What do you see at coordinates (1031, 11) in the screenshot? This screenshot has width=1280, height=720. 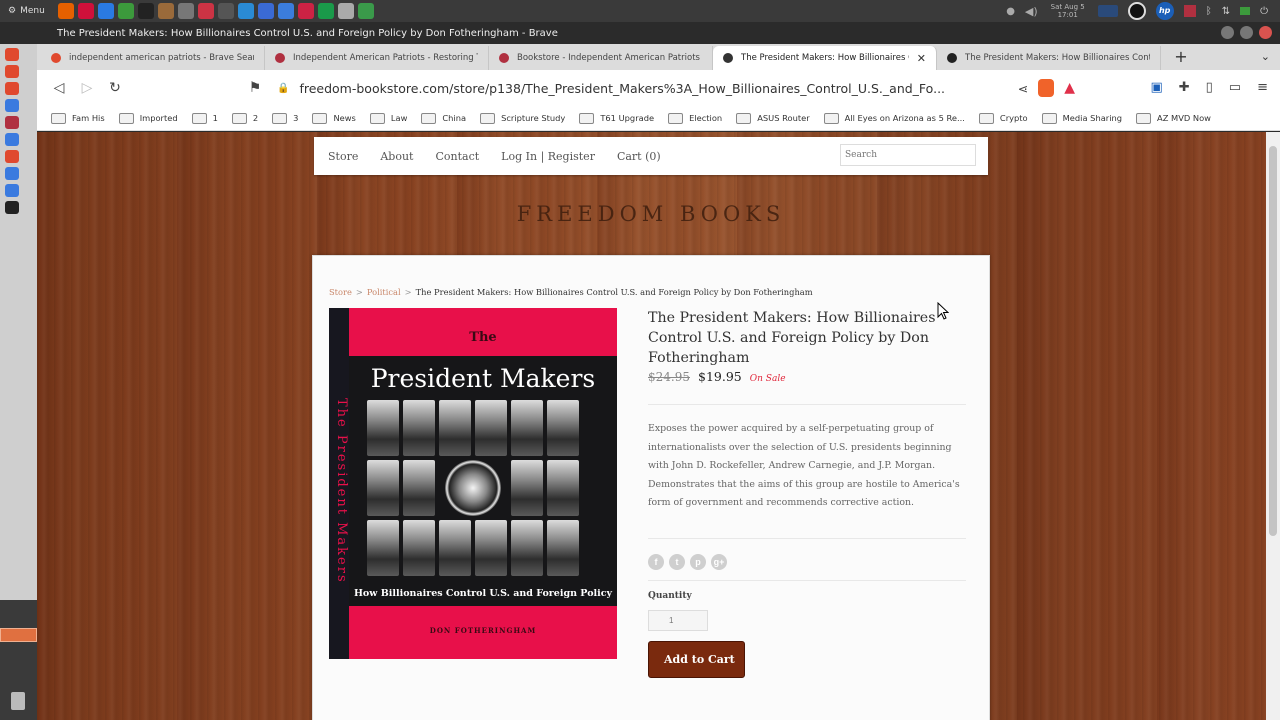 I see `volume-icon: ◀)` at bounding box center [1031, 11].